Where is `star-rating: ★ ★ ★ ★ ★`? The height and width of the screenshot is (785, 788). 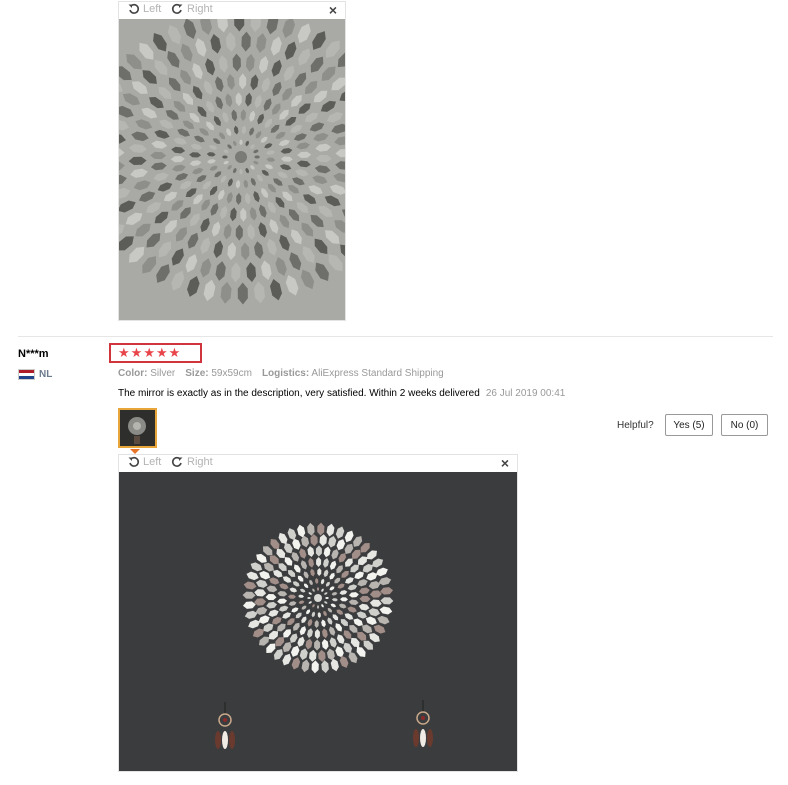
star-rating: ★ ★ ★ ★ ★ is located at coordinates (149, 353).